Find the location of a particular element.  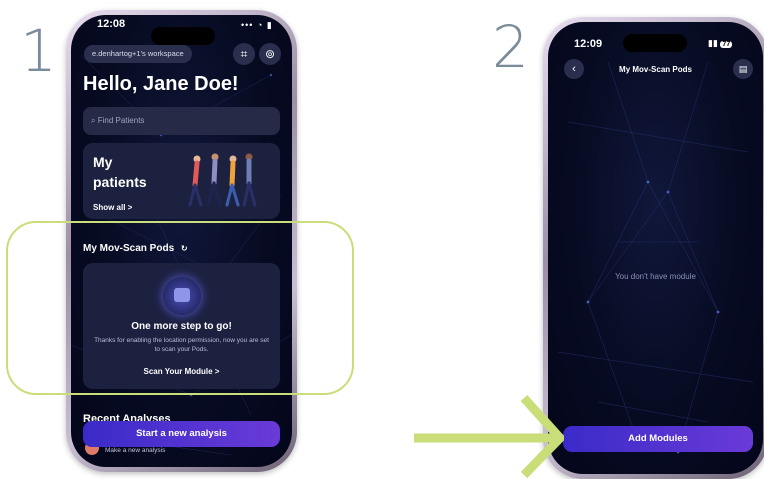

add-modules-button: Add Modules is located at coordinates (658, 439).